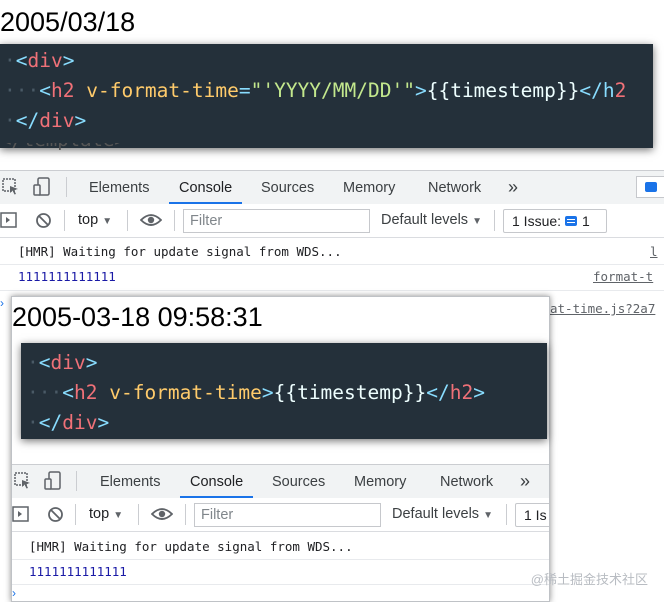  What do you see at coordinates (256, 392) in the screenshot?
I see `code-line-2: ···<h2 v-format-time>{{timestemp}}</h2>` at bounding box center [256, 392].